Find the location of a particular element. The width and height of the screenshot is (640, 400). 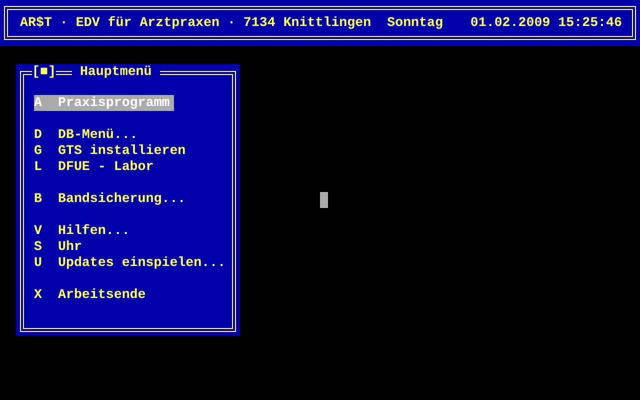

text-cursor is located at coordinates (324, 200).